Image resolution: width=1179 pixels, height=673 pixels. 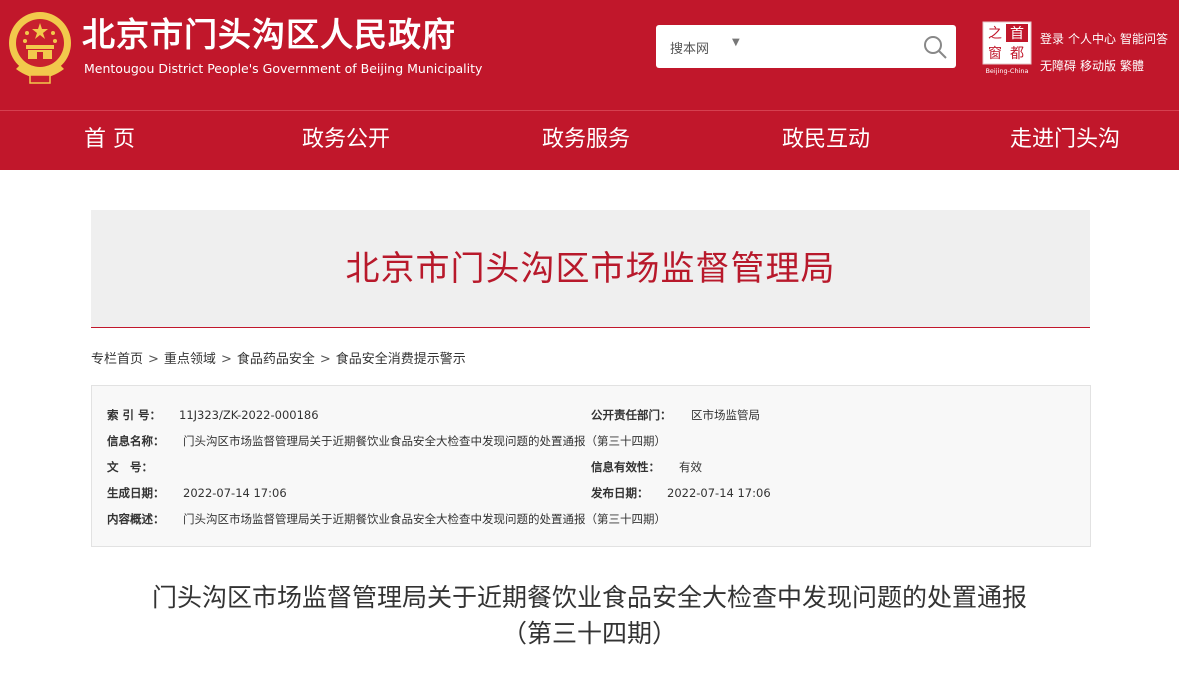 What do you see at coordinates (1092, 39) in the screenshot?
I see `user-center-link: 个人中心` at bounding box center [1092, 39].